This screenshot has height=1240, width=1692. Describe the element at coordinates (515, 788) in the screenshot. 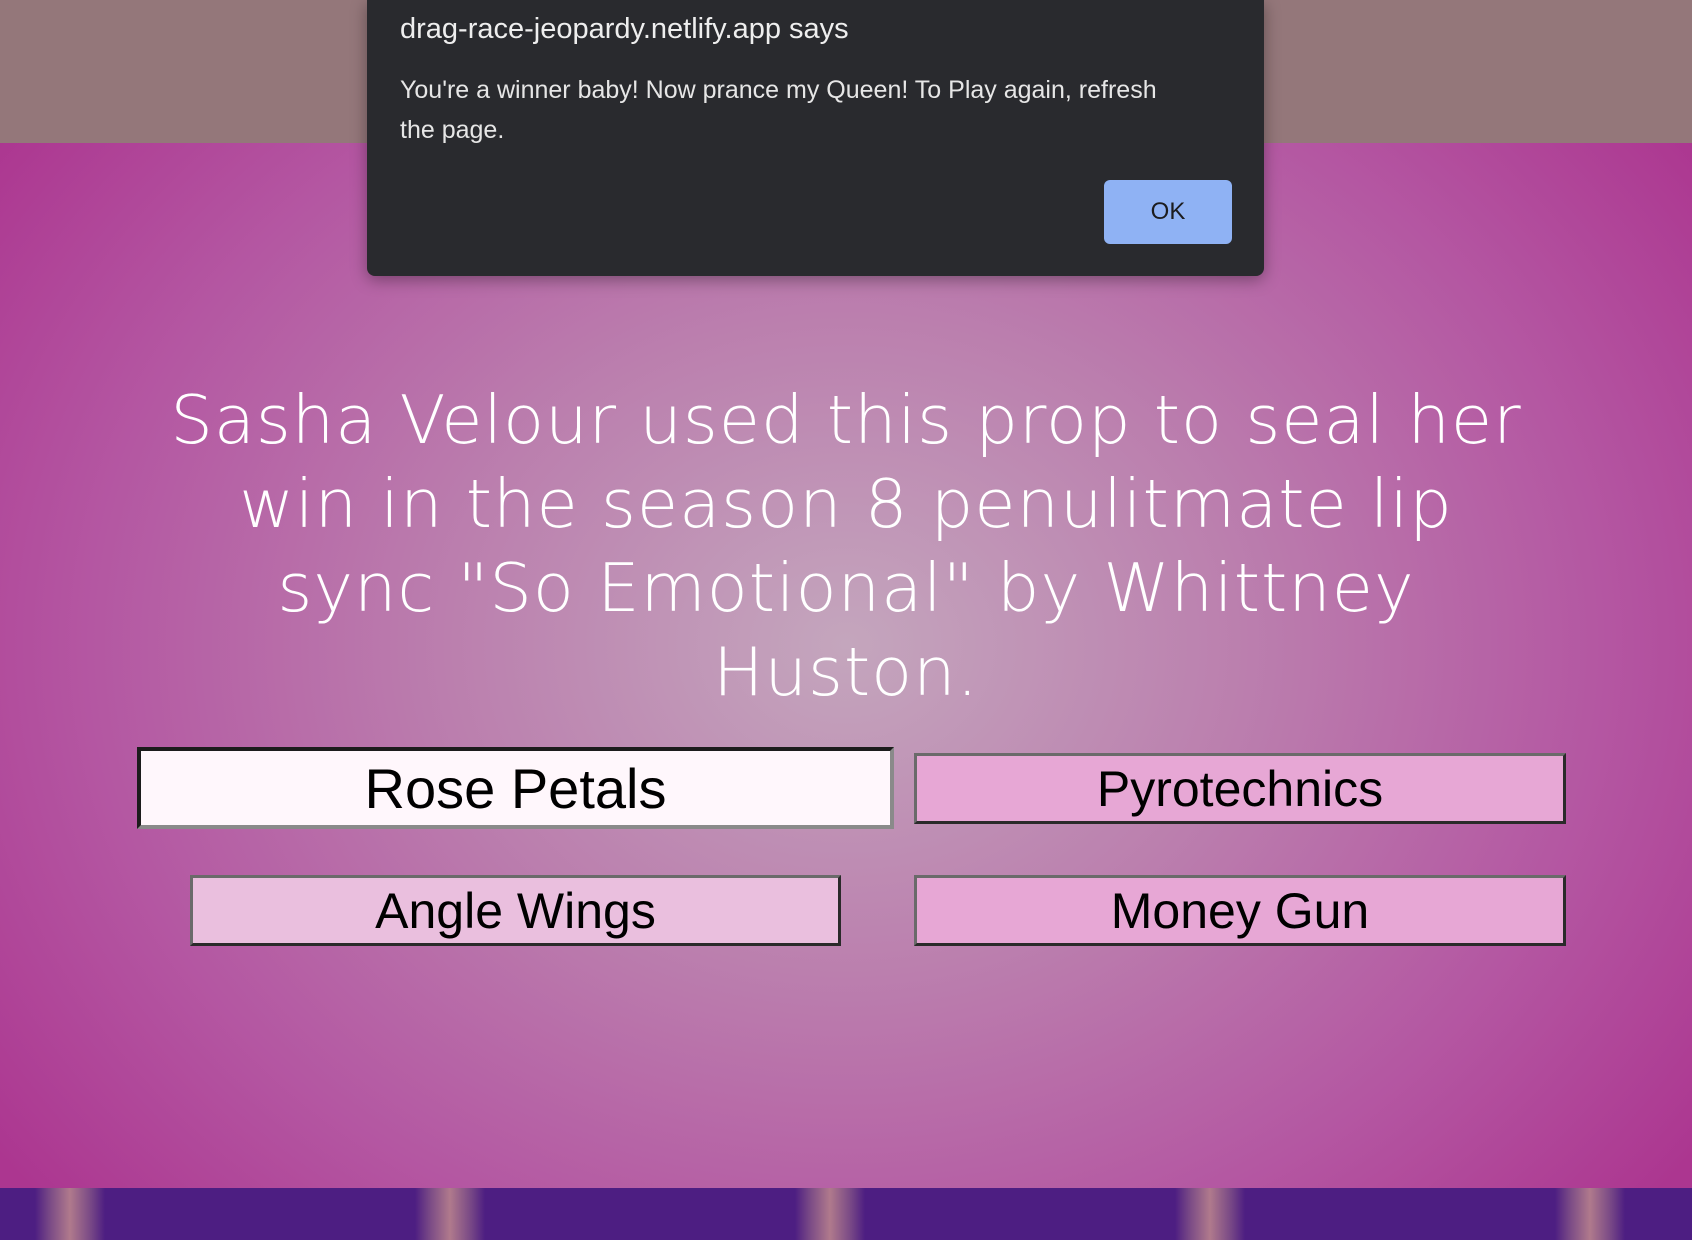

I see `answer-button-rose-petals: Rose Petals` at that location.